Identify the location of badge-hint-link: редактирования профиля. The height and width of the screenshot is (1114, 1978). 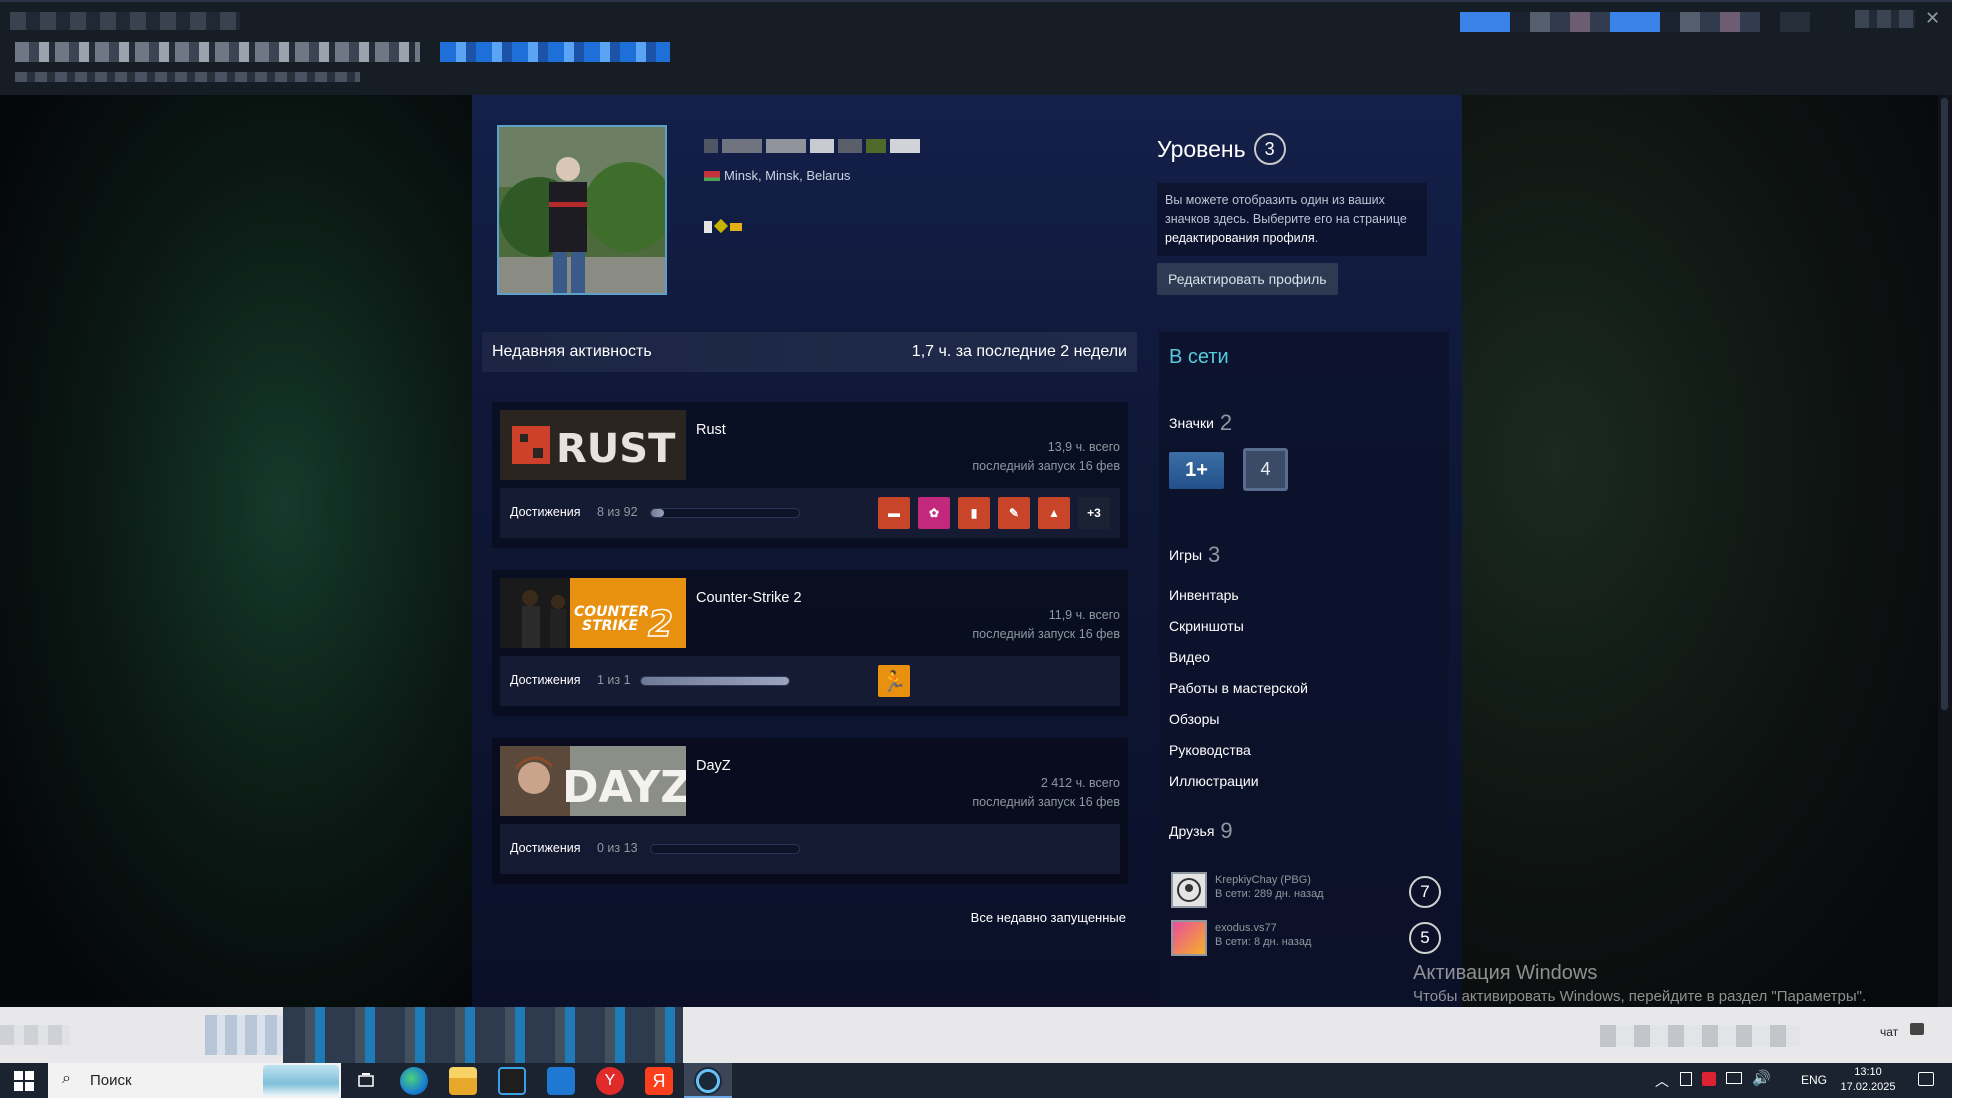
(1240, 238).